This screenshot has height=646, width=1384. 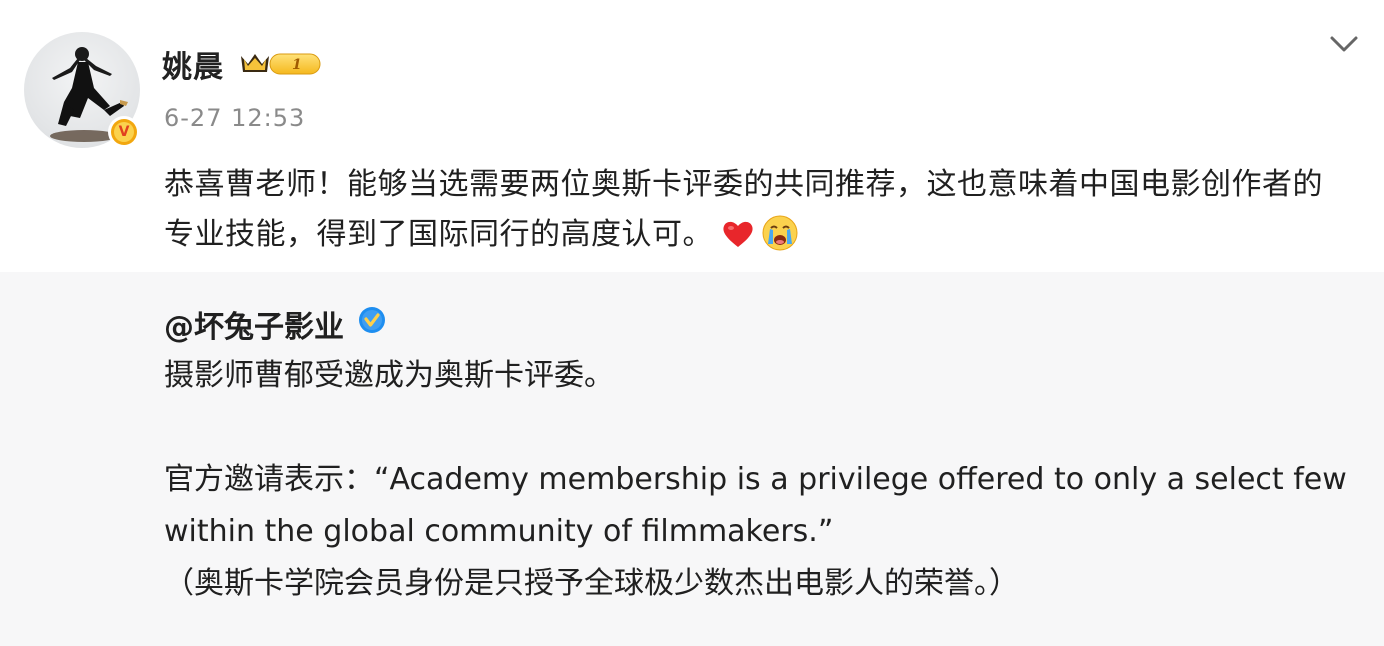 I want to click on avatar: V, so click(x=82, y=90).